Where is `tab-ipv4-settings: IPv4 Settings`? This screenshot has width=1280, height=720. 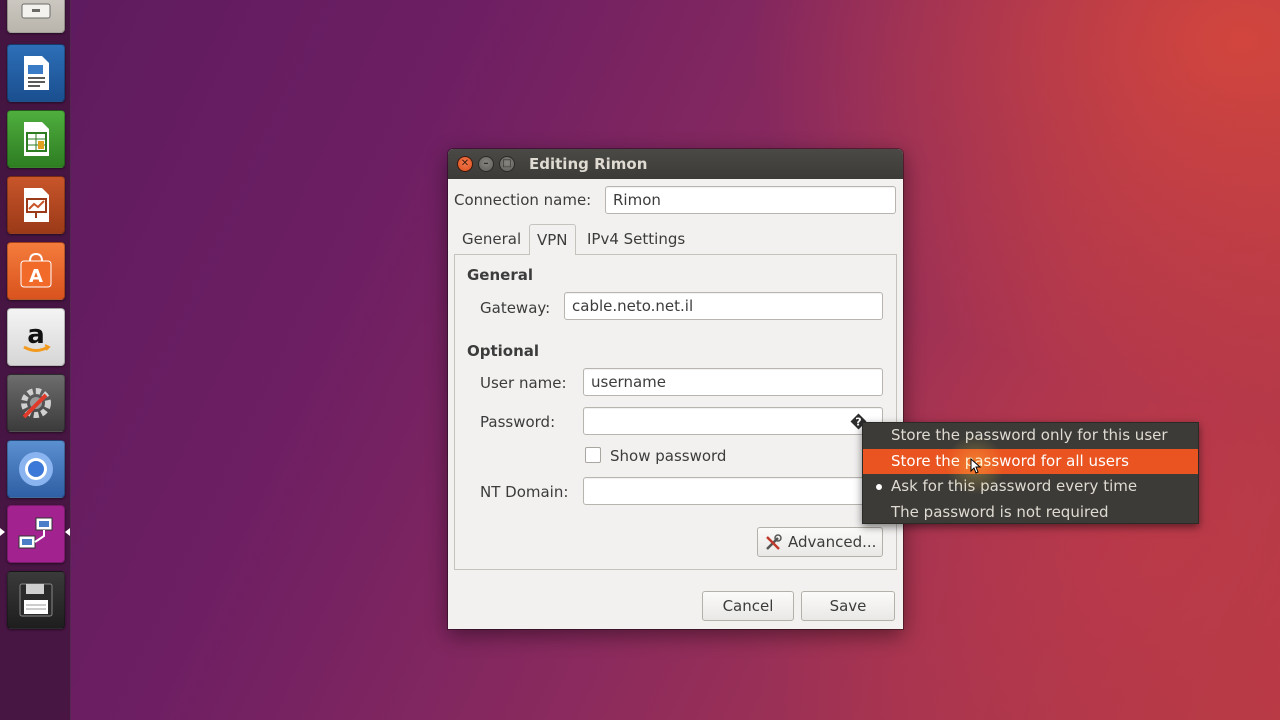 tab-ipv4-settings: IPv4 Settings is located at coordinates (636, 239).